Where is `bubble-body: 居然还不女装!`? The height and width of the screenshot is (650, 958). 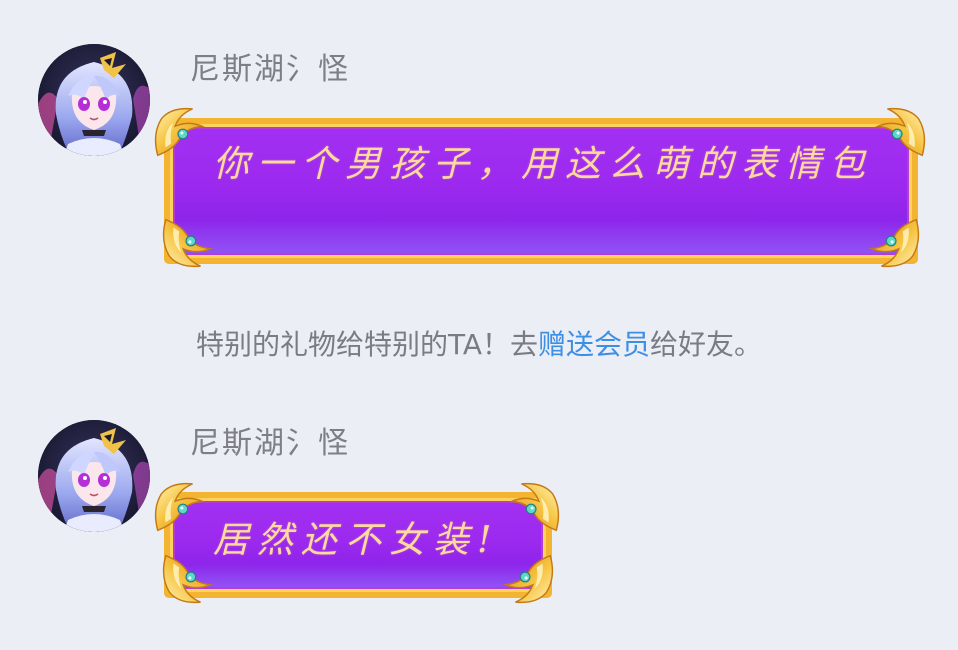 bubble-body: 居然还不女装! is located at coordinates (358, 545).